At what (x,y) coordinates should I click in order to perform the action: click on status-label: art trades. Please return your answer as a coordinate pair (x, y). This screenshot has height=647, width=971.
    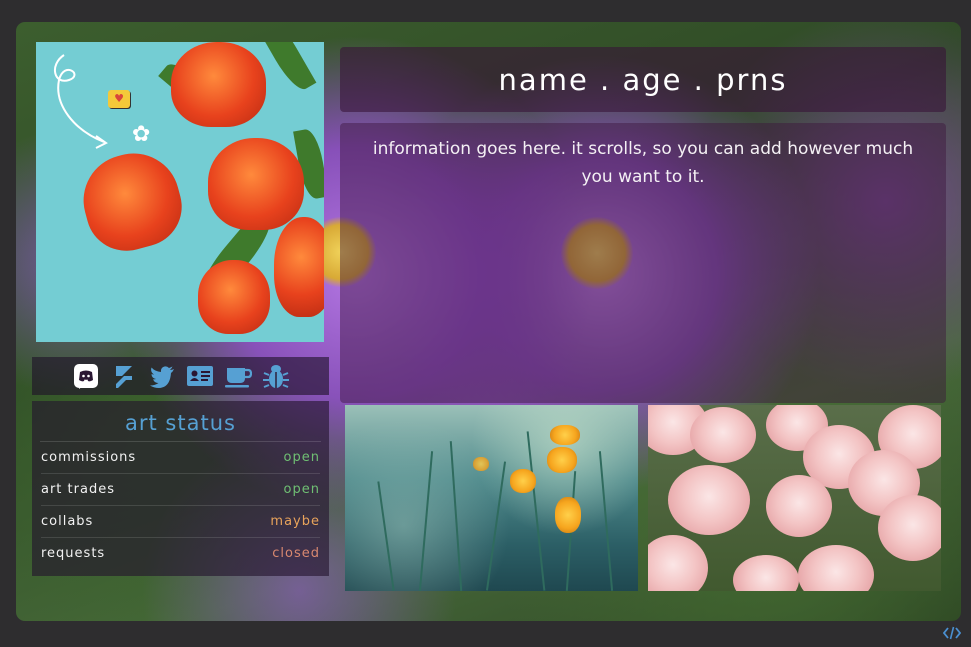
    Looking at the image, I should click on (78, 489).